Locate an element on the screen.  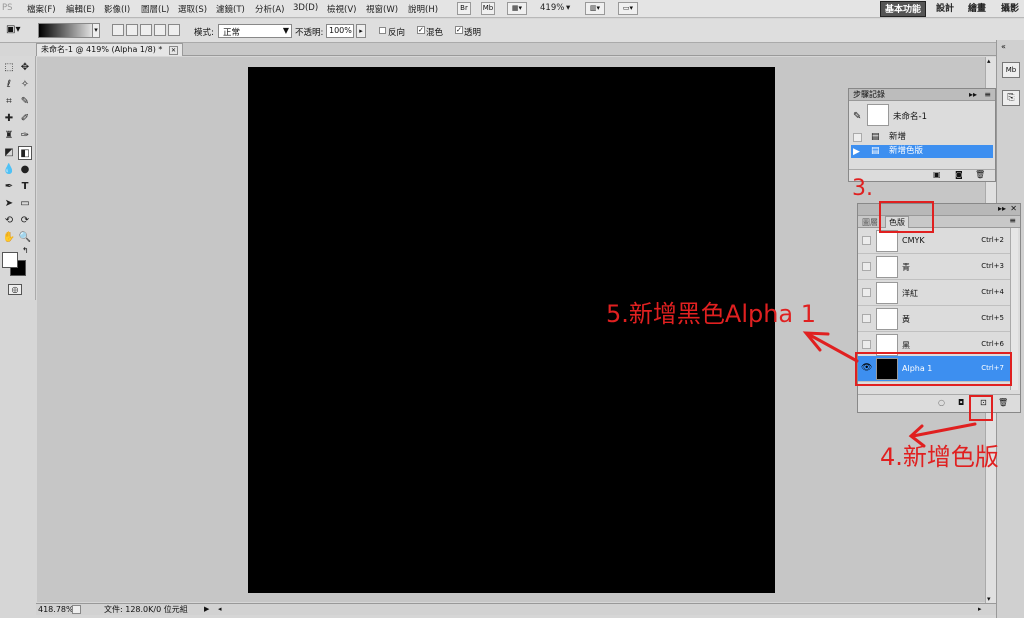
linear-gradient-button is located at coordinates (118, 30).